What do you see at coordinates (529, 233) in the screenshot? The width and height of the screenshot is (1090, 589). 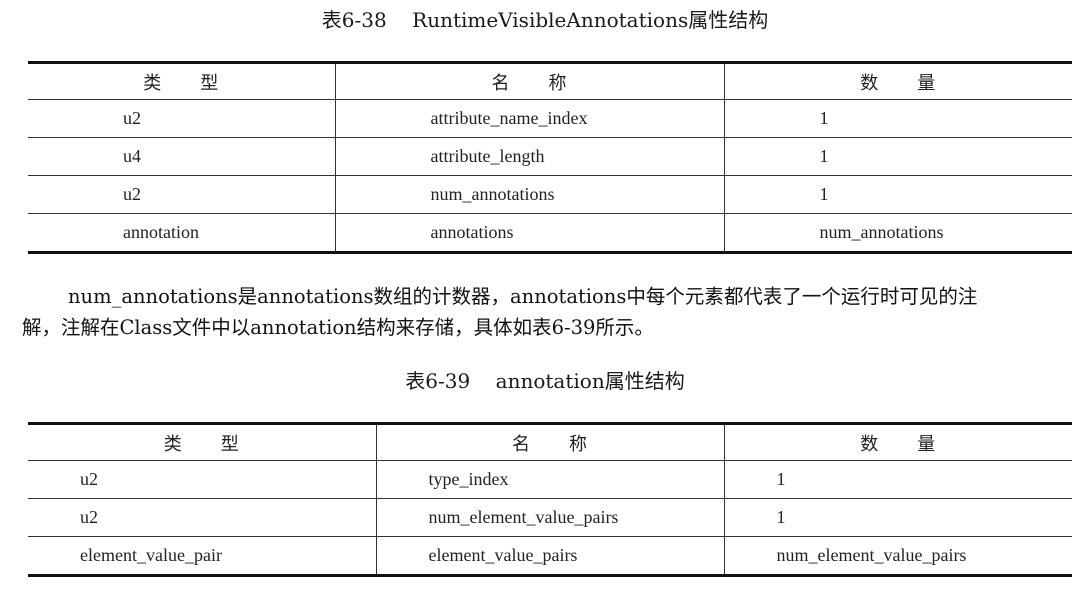 I see `cell-name: annotations` at bounding box center [529, 233].